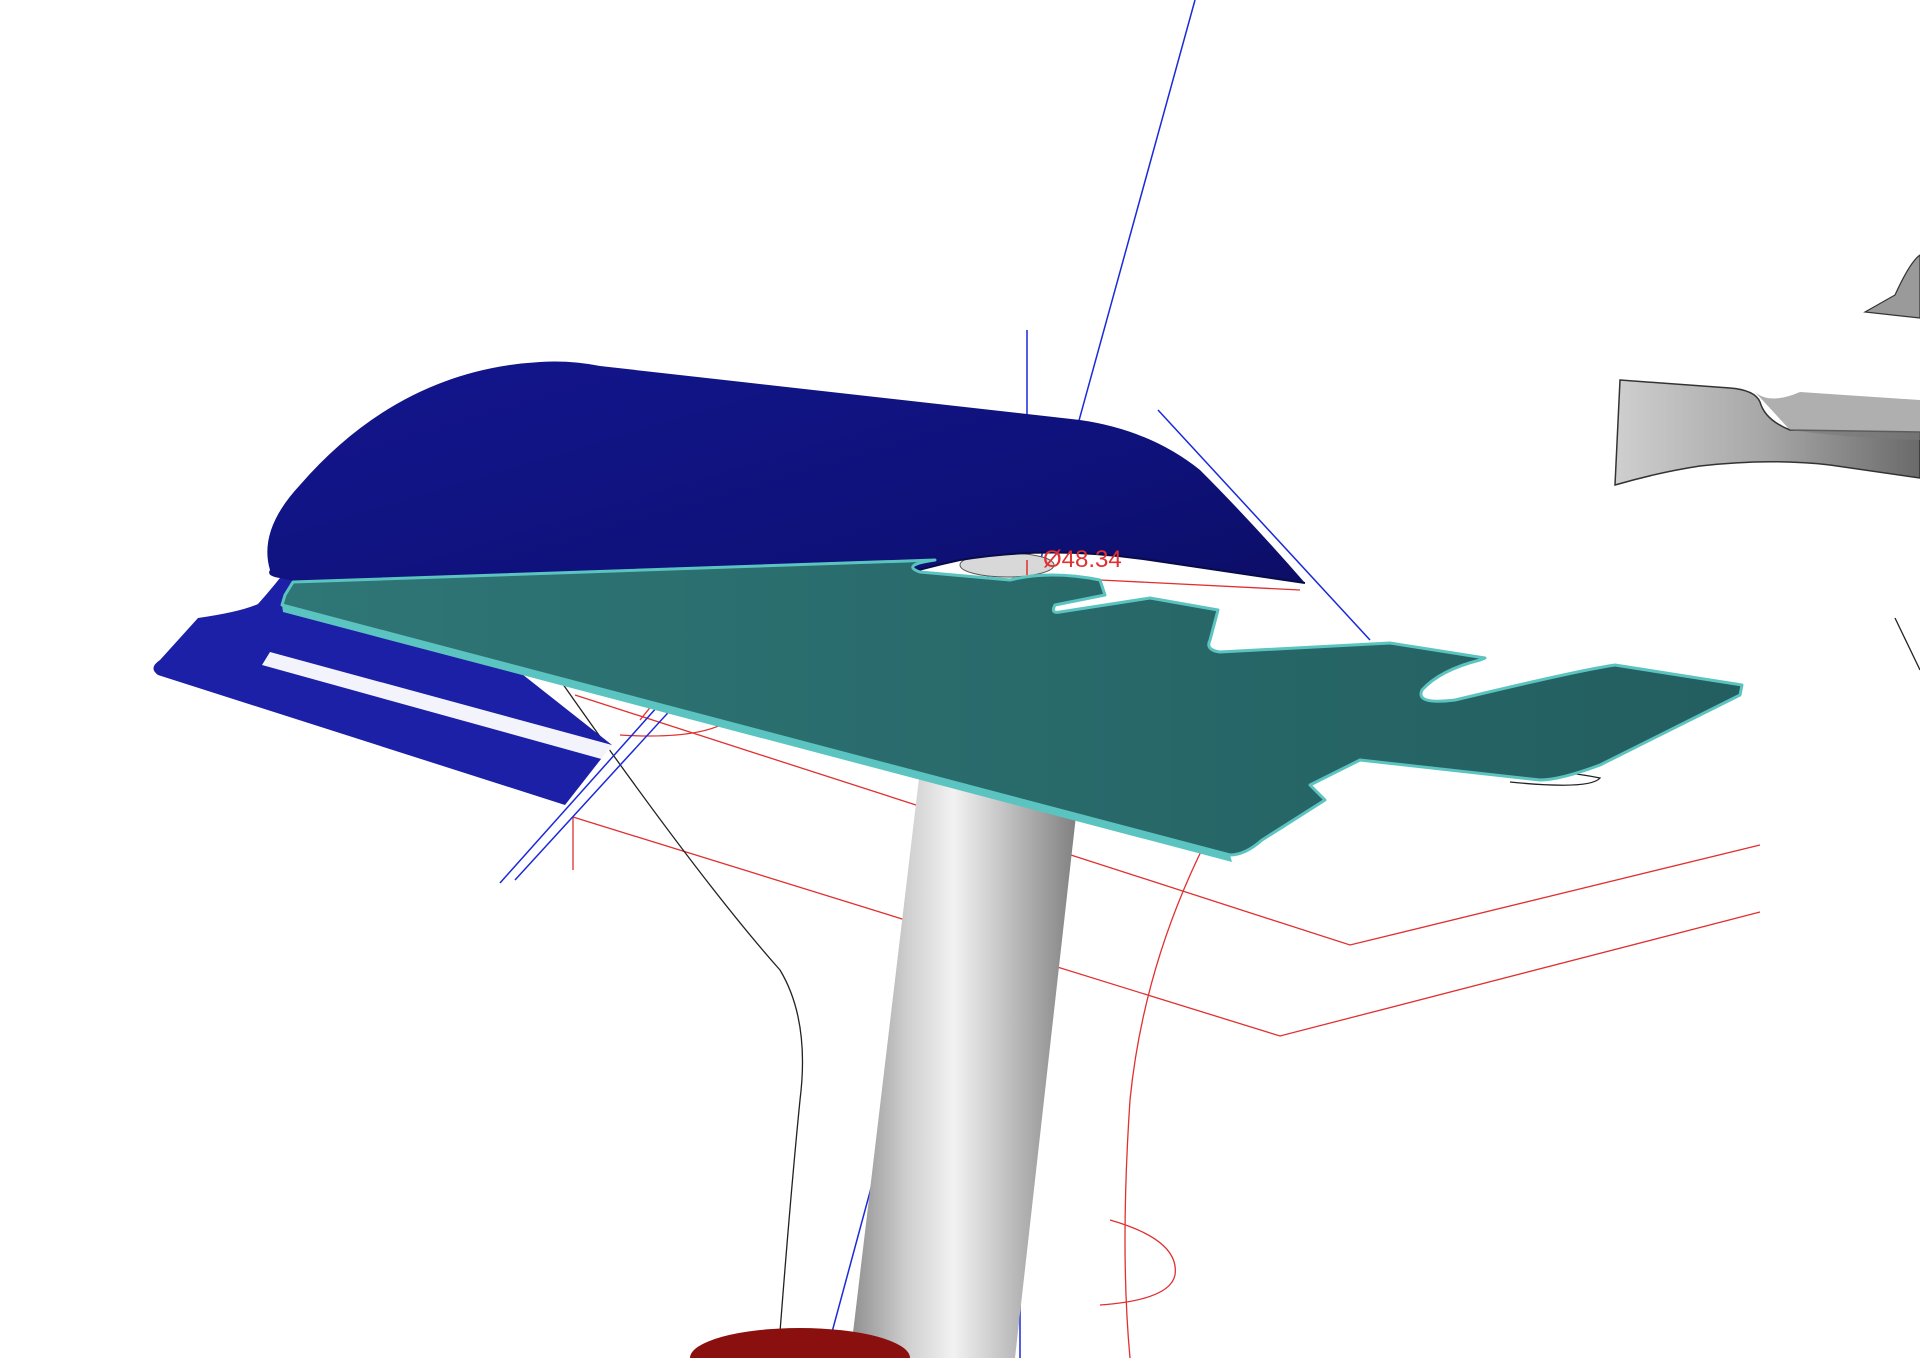 This screenshot has height=1358, width=1920. Describe the element at coordinates (1767, 433) in the screenshot. I see `clamp-part` at that location.